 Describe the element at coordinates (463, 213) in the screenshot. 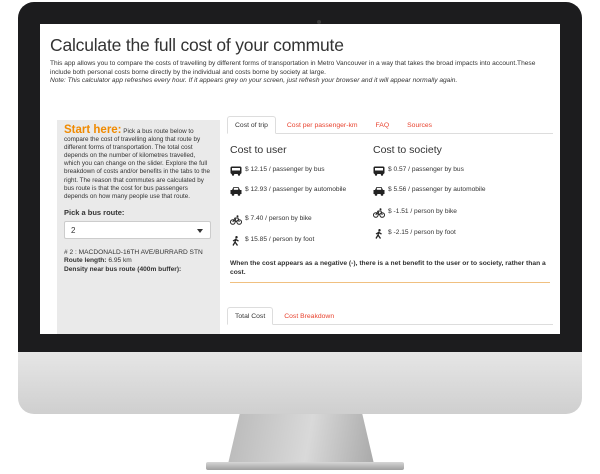

I see `society-cost-bike: $ -1.51 / person by bike` at that location.